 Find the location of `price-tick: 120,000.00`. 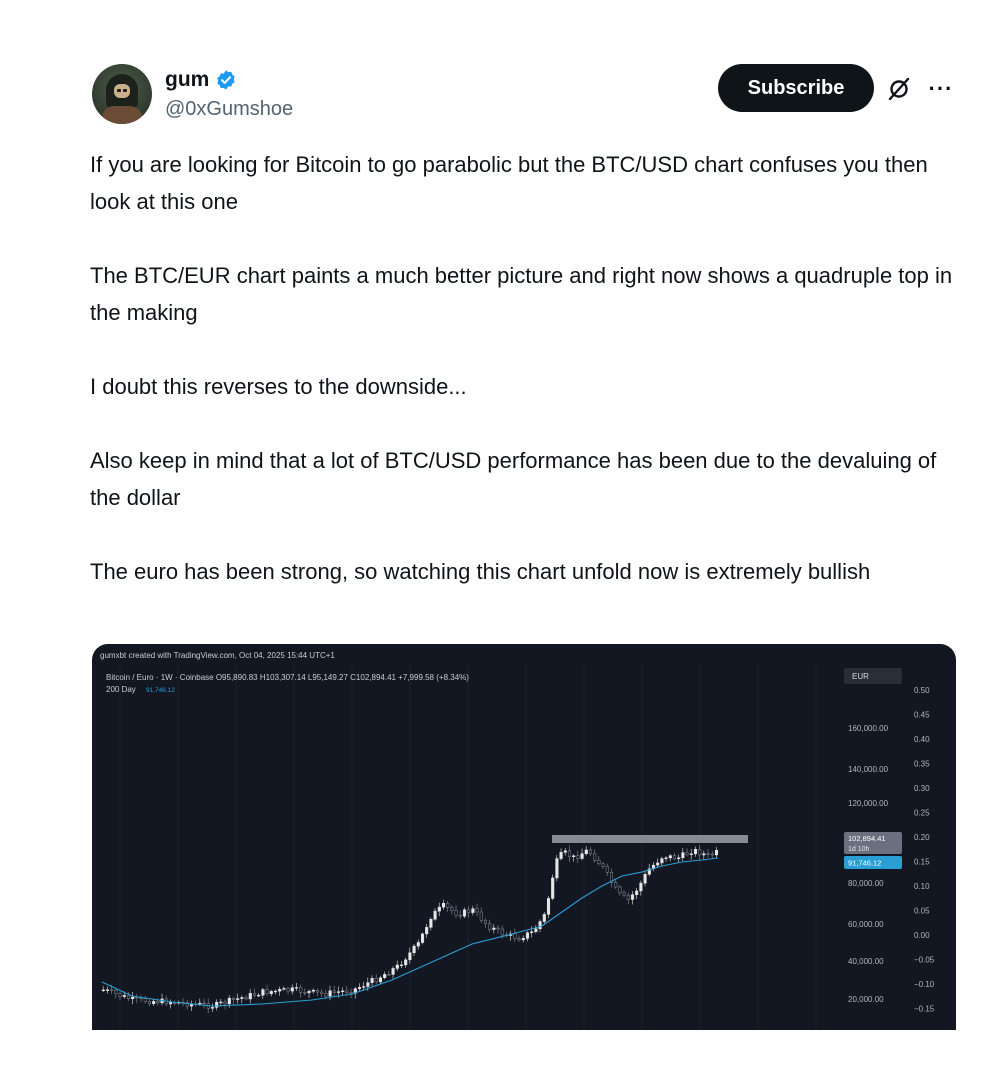

price-tick: 120,000.00 is located at coordinates (868, 803).